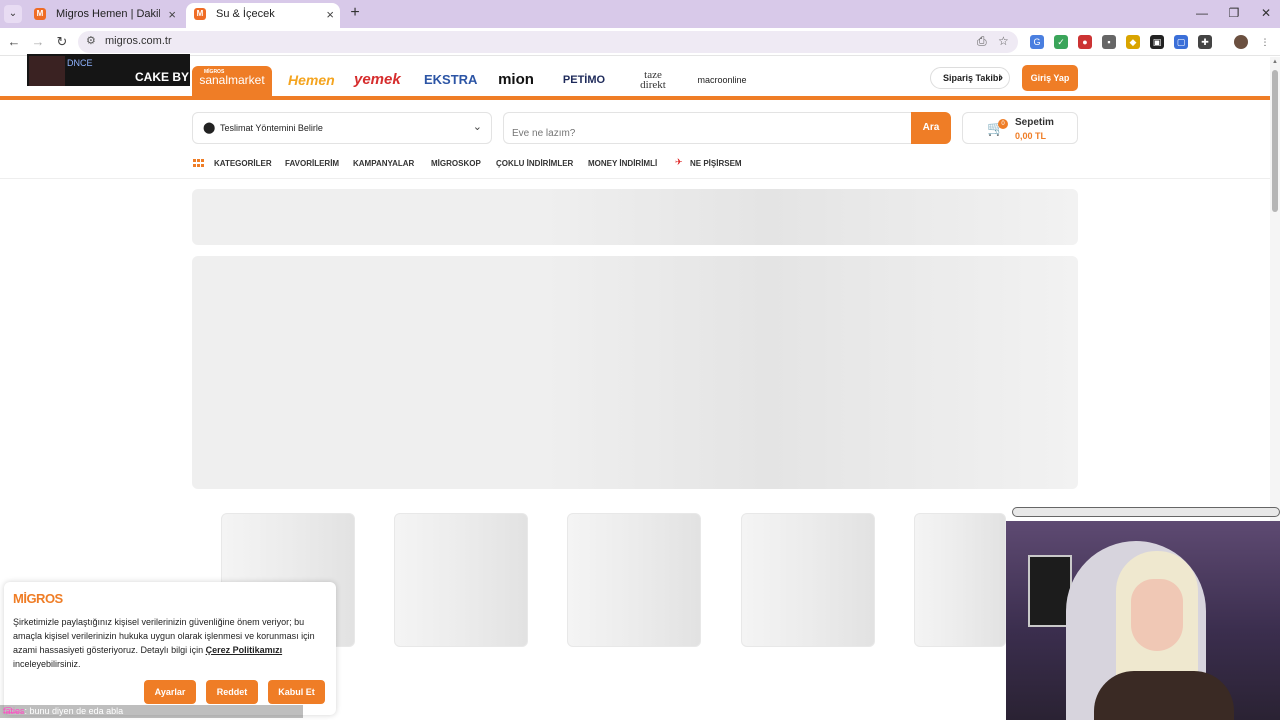 The image size is (1280, 720). Describe the element at coordinates (108, 14) in the screenshot. I see `tab-title: Migros Hemen | Dakikalar İçinde` at that location.